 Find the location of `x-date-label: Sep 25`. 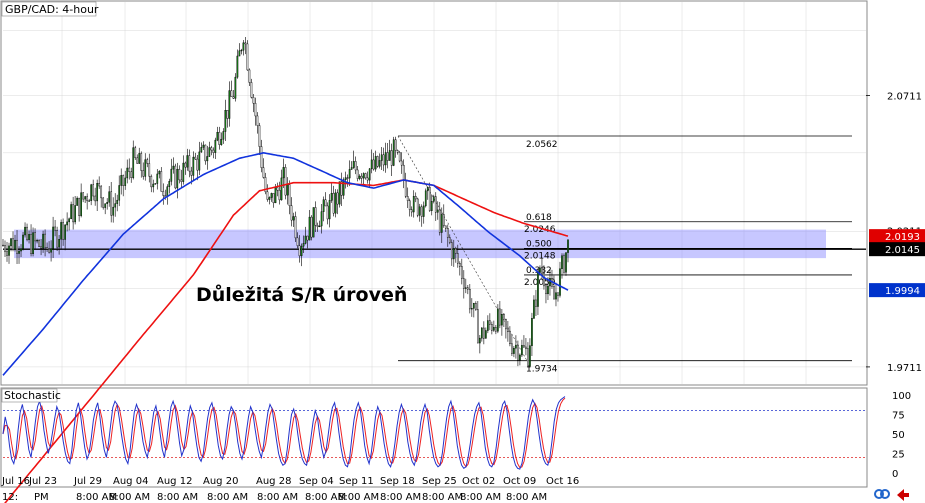

x-date-label: Sep 25 is located at coordinates (439, 481).